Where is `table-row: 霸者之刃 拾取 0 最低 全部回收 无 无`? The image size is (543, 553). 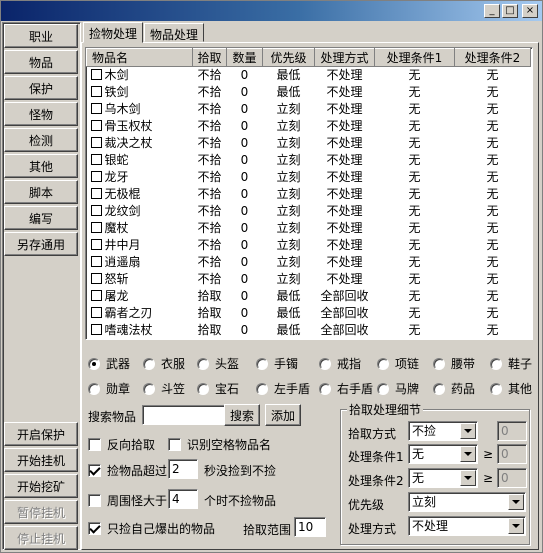 table-row: 霸者之刃 拾取 0 最低 全部回收 无 无 is located at coordinates (309, 313).